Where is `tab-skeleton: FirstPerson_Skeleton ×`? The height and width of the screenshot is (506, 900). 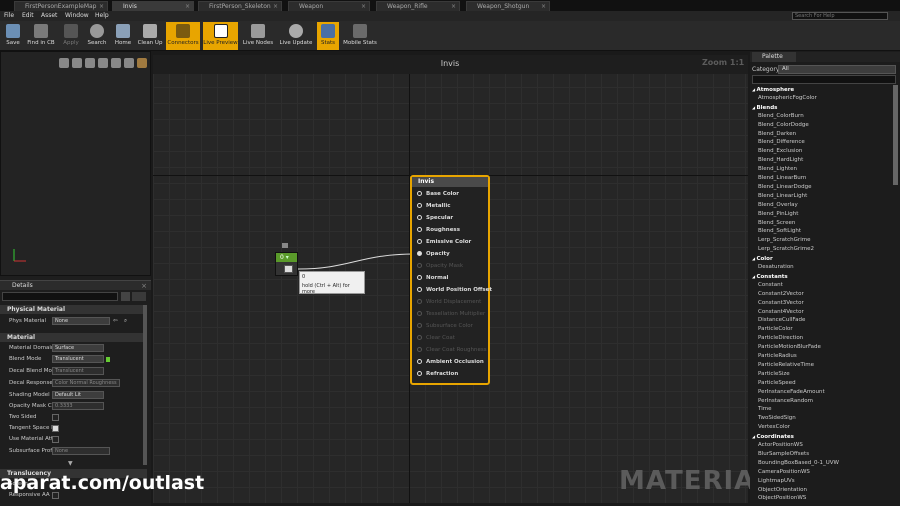 tab-skeleton: FirstPerson_Skeleton × is located at coordinates (240, 6).